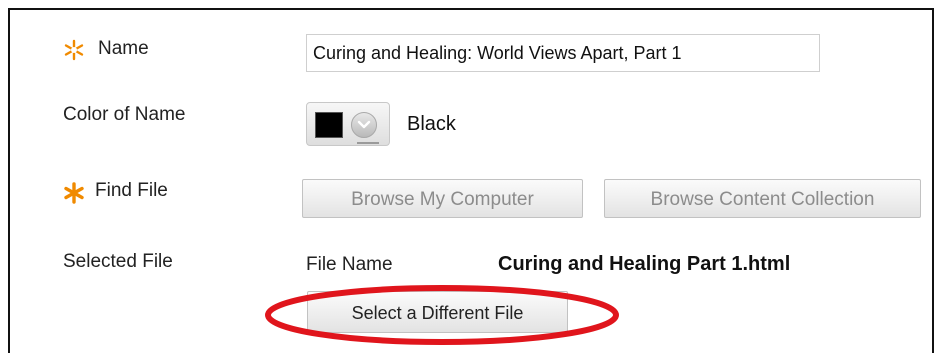 Image resolution: width=942 pixels, height=353 pixels. Describe the element at coordinates (348, 124) in the screenshot. I see `color-picker-button` at that location.